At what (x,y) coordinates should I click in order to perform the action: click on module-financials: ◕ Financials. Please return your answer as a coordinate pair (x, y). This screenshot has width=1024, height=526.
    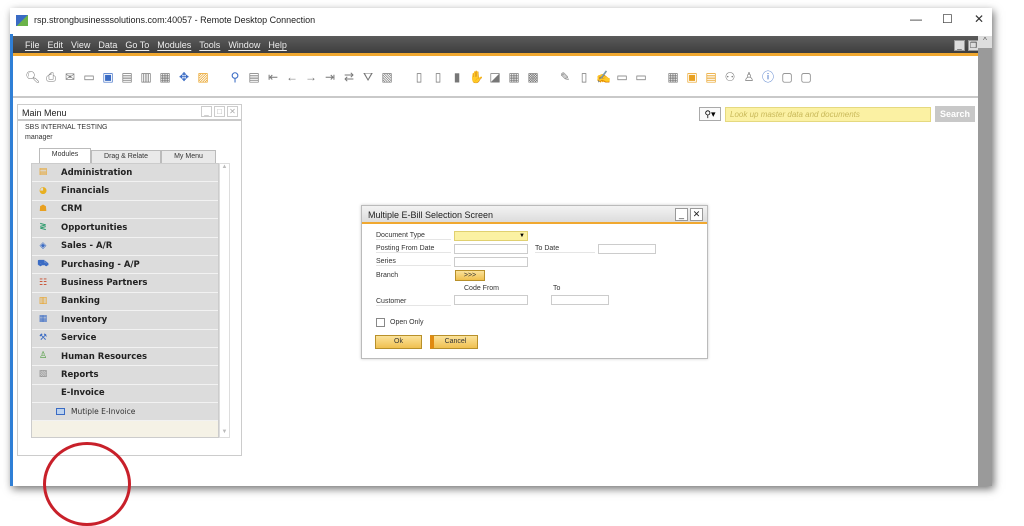
    Looking at the image, I should click on (125, 191).